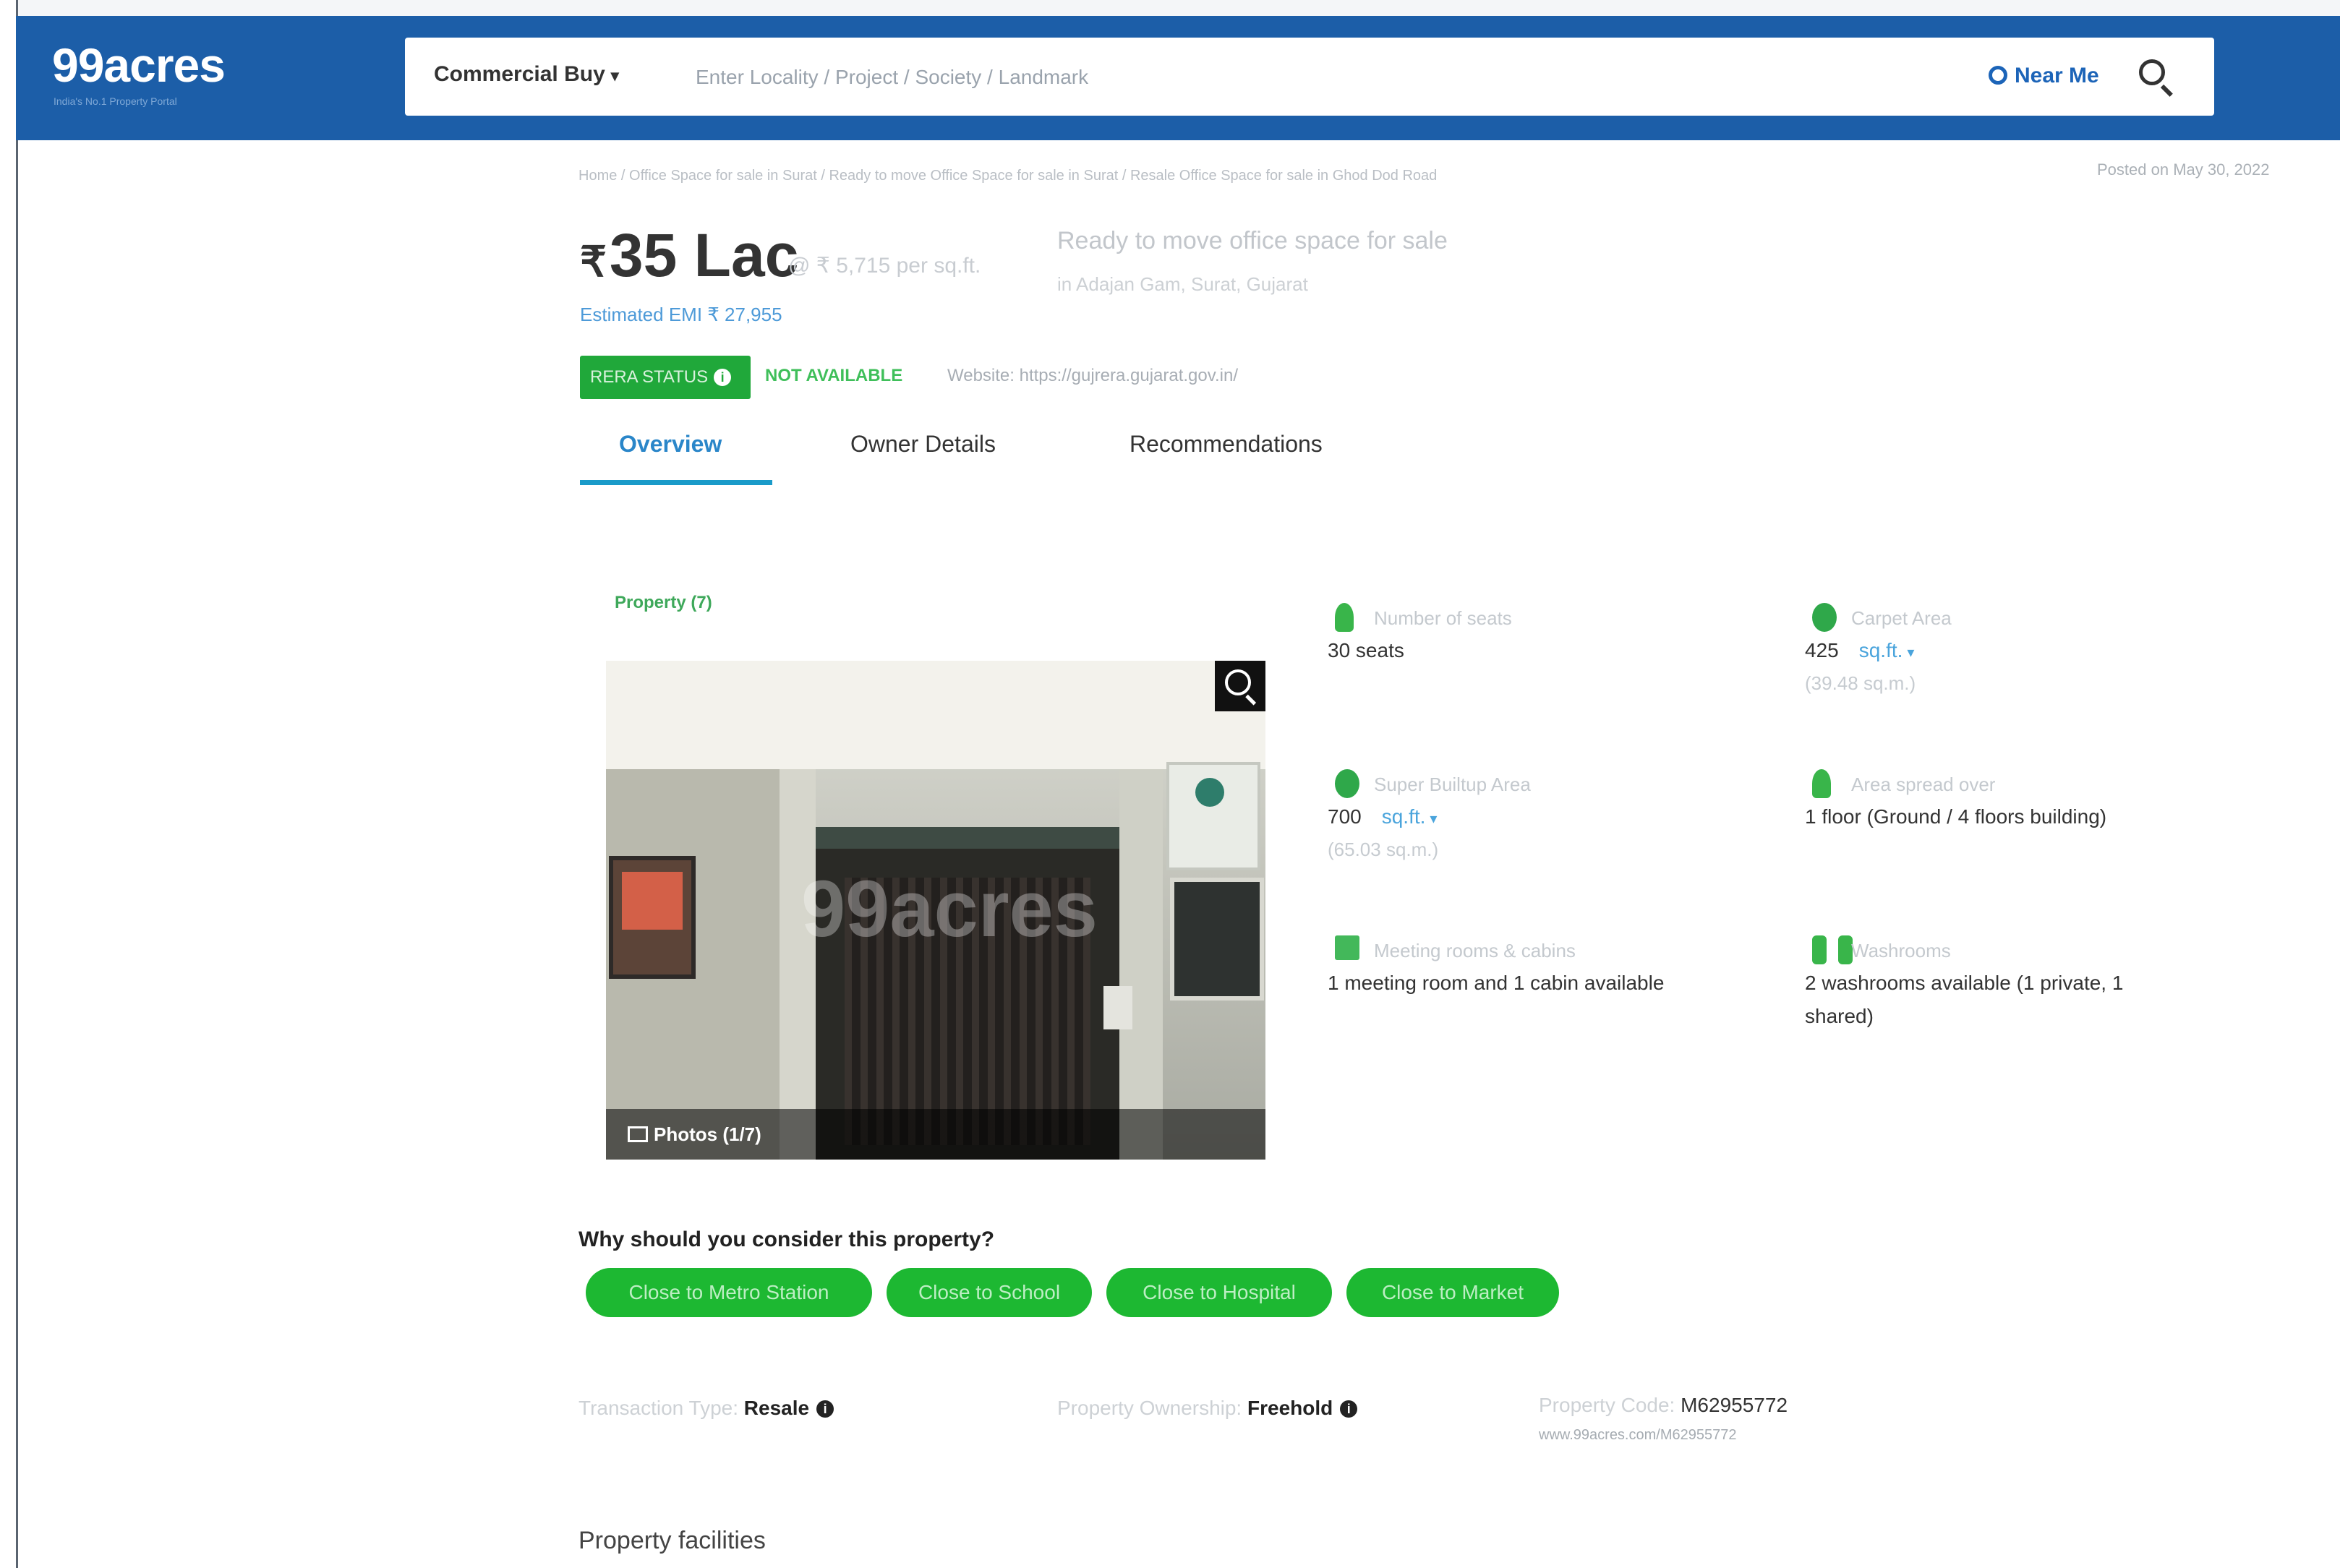 Image resolution: width=2340 pixels, height=1568 pixels. I want to click on search-input, so click(1165, 77).